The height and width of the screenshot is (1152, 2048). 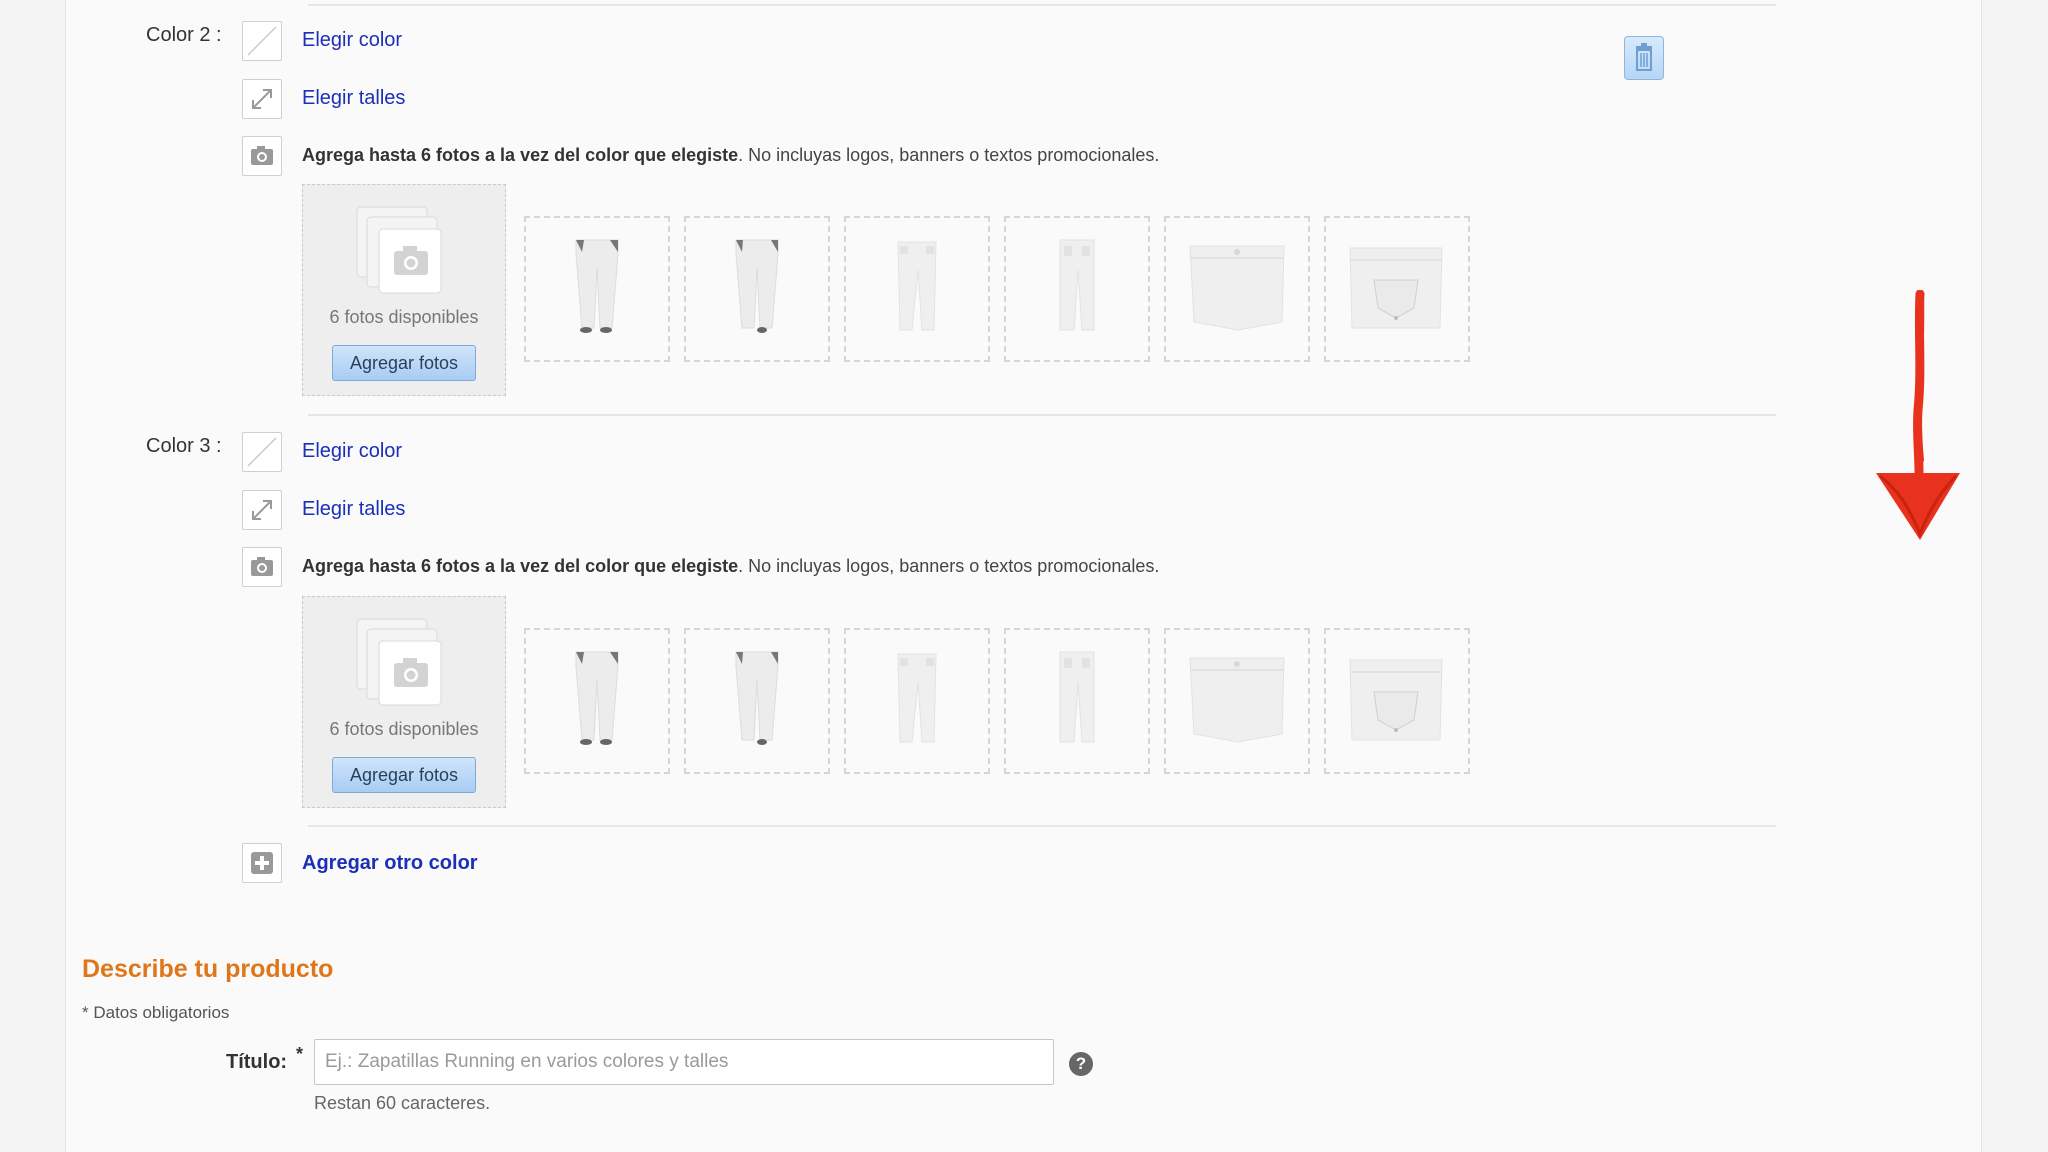 What do you see at coordinates (300, 1054) in the screenshot?
I see `required-mark: *` at bounding box center [300, 1054].